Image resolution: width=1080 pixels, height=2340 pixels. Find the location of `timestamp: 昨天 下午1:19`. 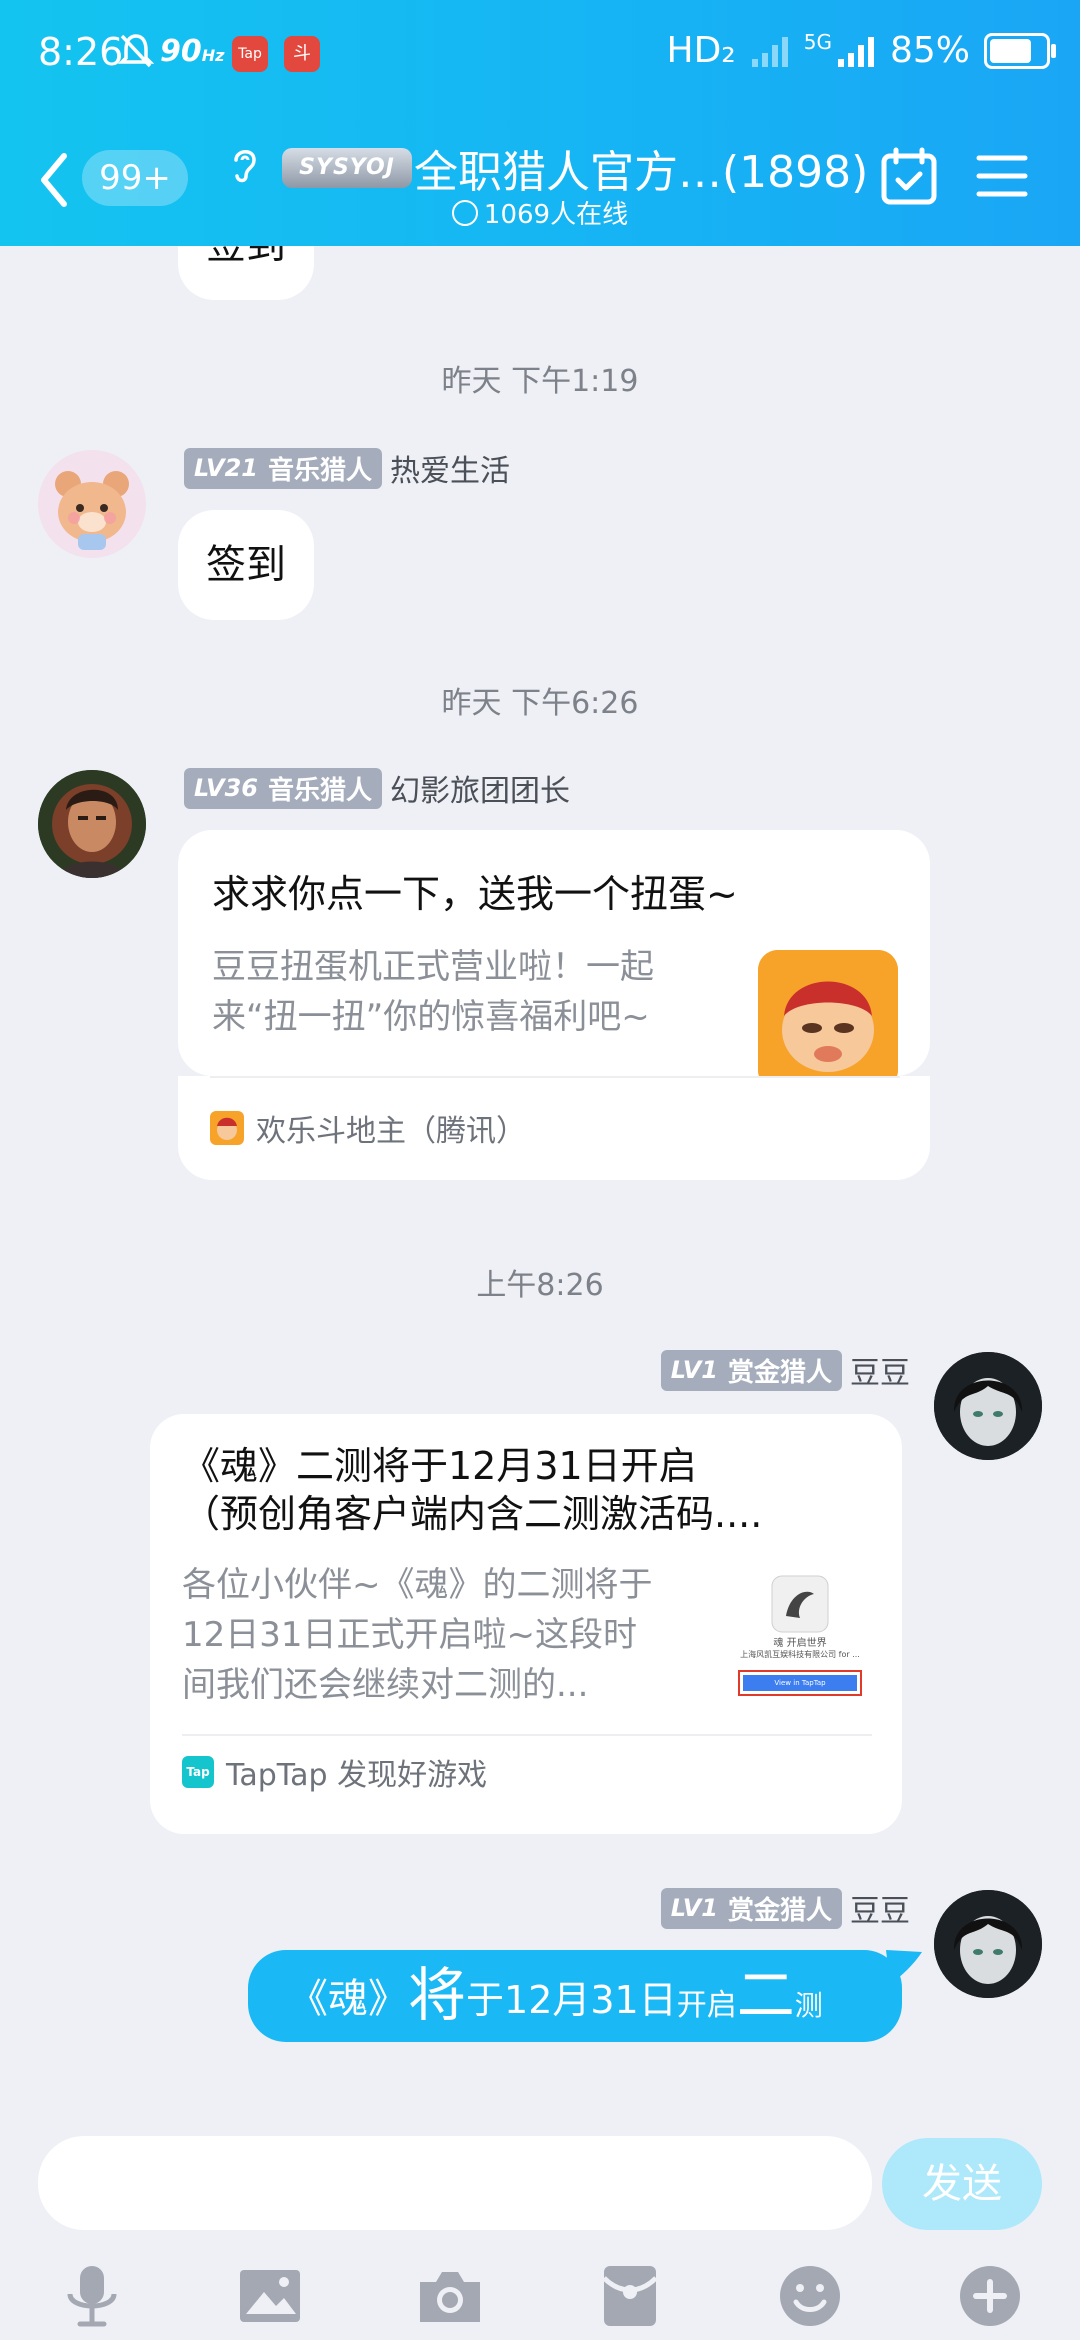

timestamp: 昨天 下午1:19 is located at coordinates (540, 381).